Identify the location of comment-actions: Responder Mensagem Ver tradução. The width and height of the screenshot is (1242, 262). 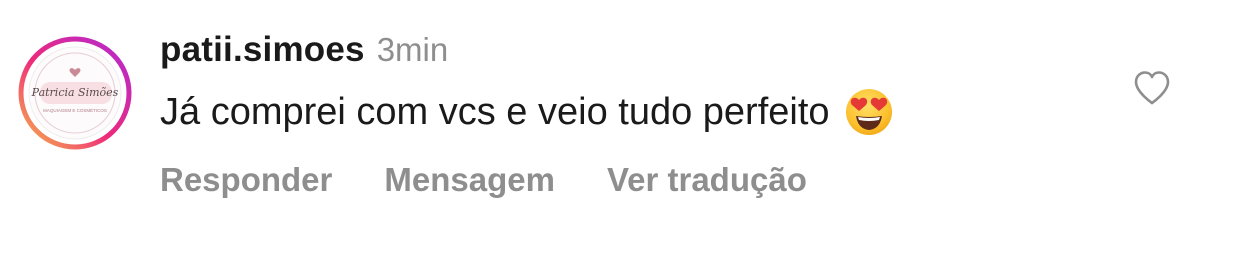
(509, 180).